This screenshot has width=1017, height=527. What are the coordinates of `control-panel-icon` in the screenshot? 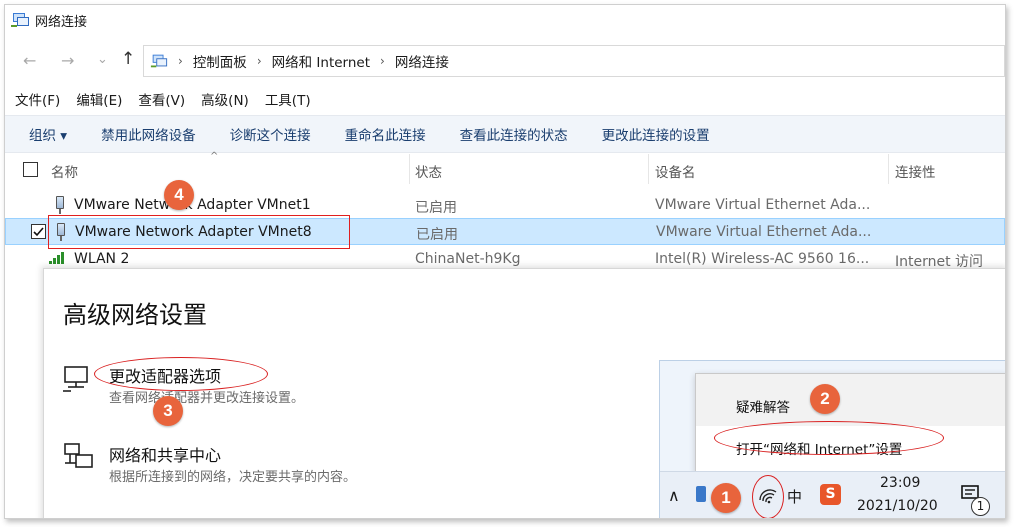 It's located at (159, 61).